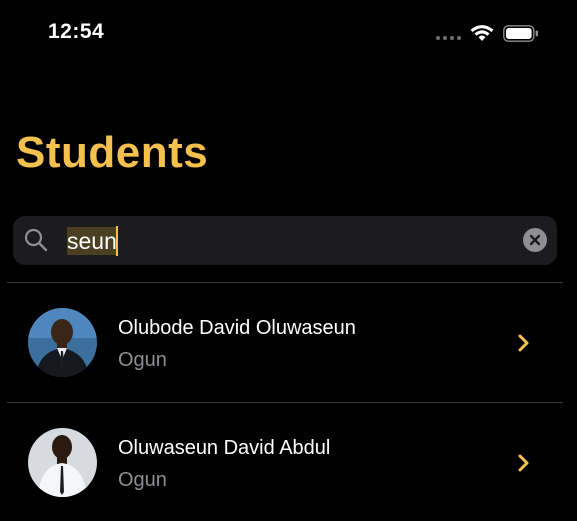  What do you see at coordinates (535, 240) in the screenshot?
I see `clear-icon` at bounding box center [535, 240].